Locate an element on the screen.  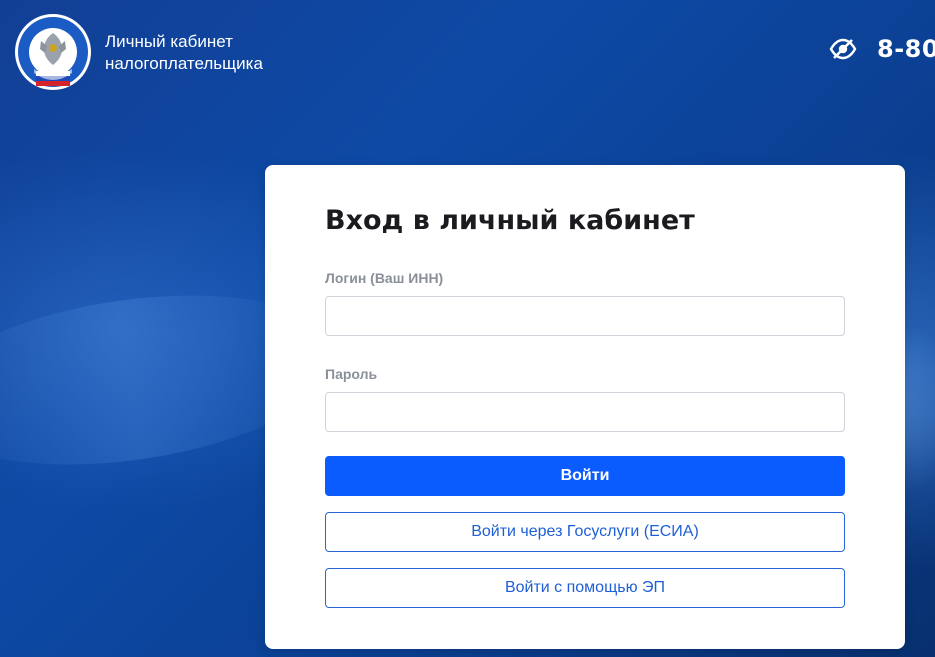
submit-button: Войти is located at coordinates (585, 476).